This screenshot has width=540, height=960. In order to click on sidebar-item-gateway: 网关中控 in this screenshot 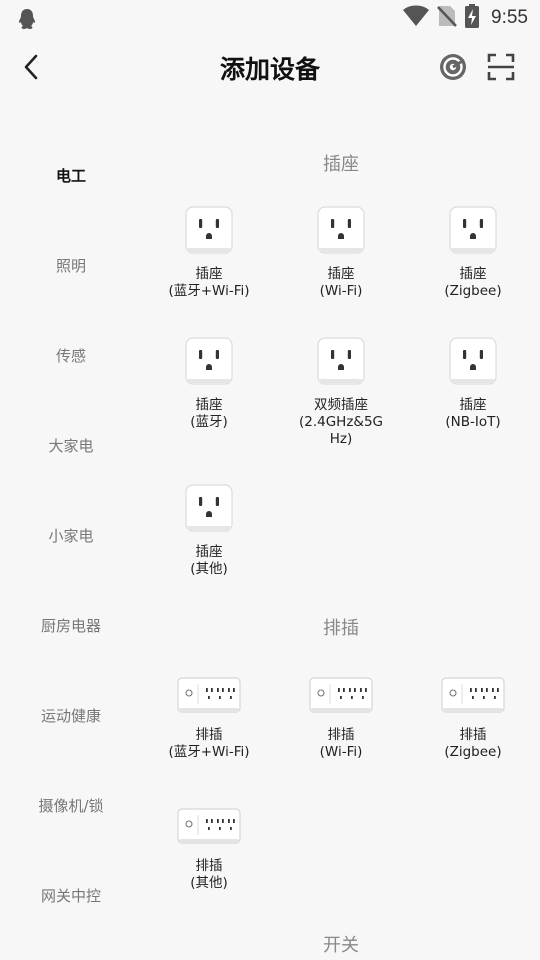, I will do `click(71, 895)`.